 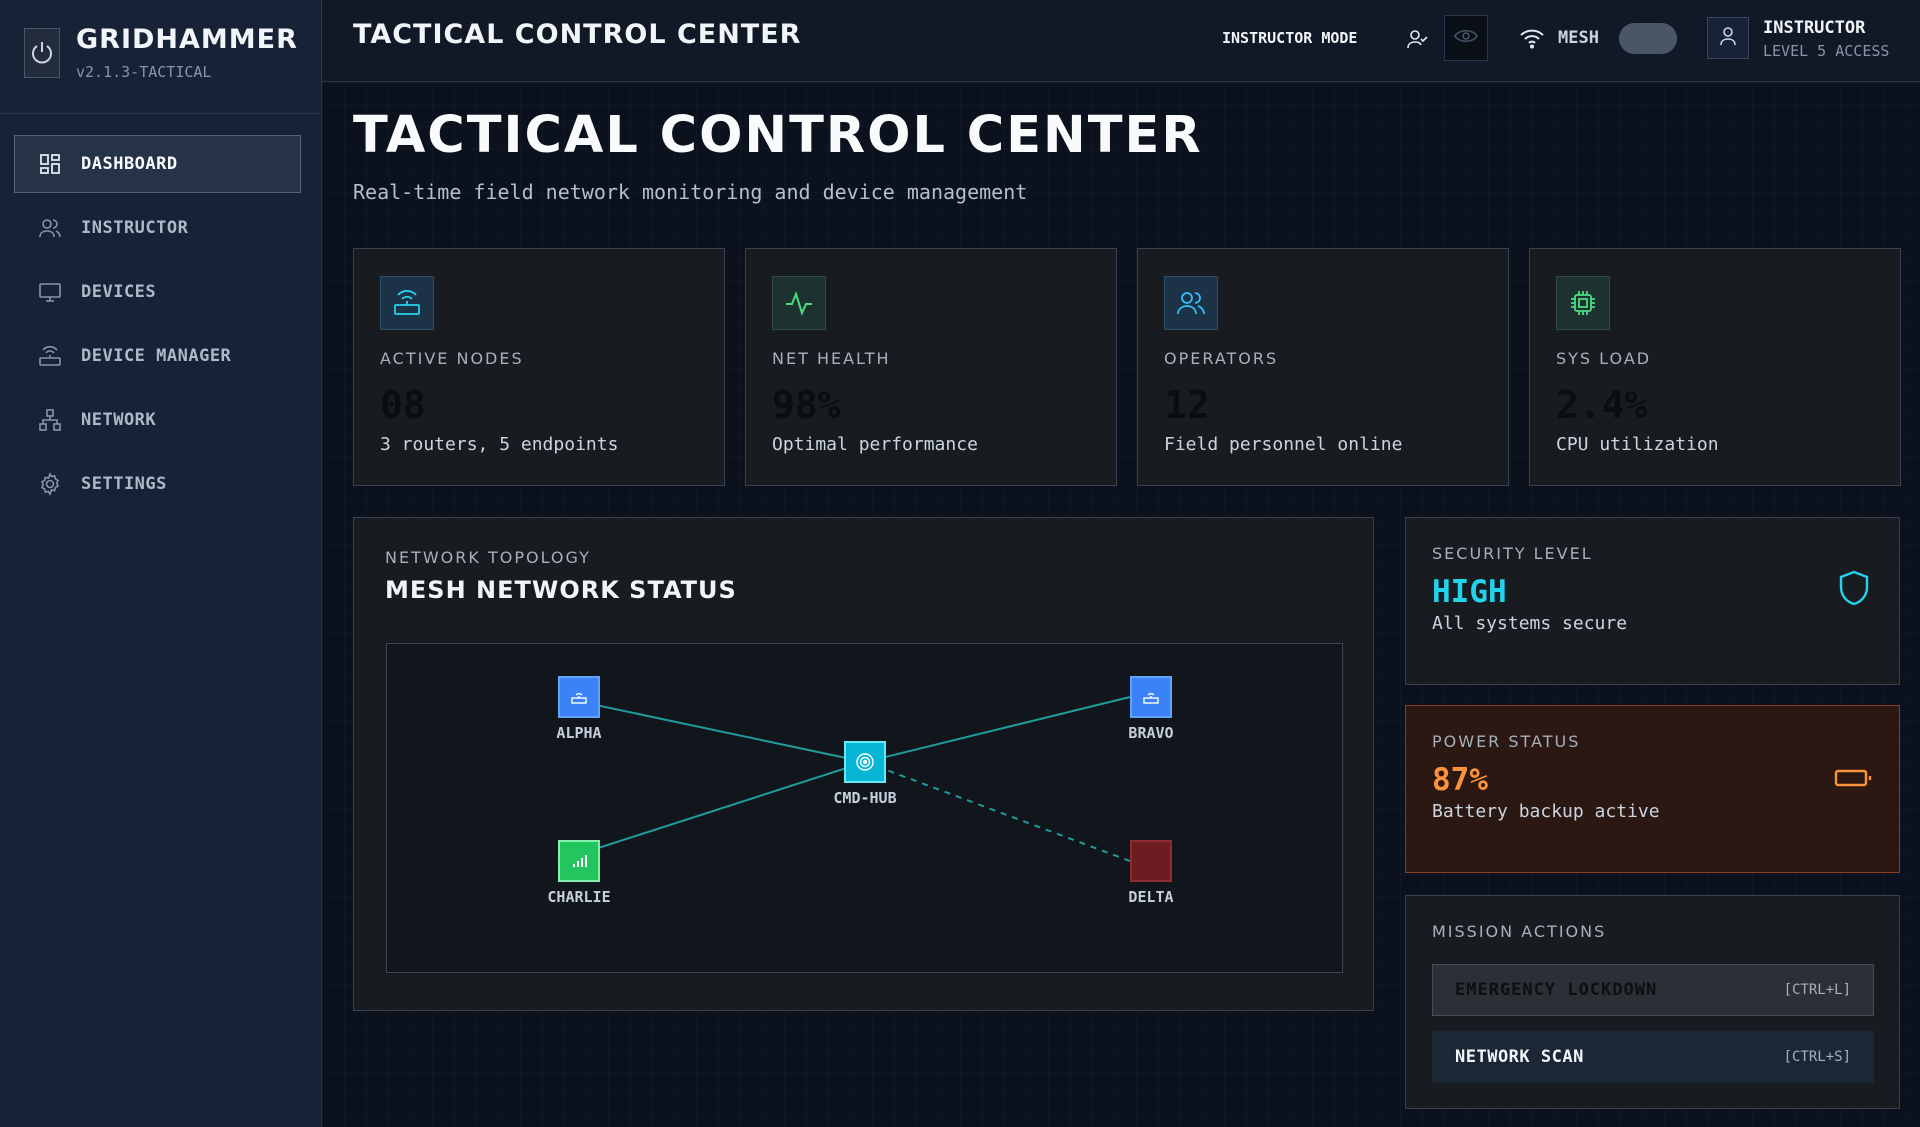 What do you see at coordinates (1854, 778) in the screenshot?
I see `battery-icon` at bounding box center [1854, 778].